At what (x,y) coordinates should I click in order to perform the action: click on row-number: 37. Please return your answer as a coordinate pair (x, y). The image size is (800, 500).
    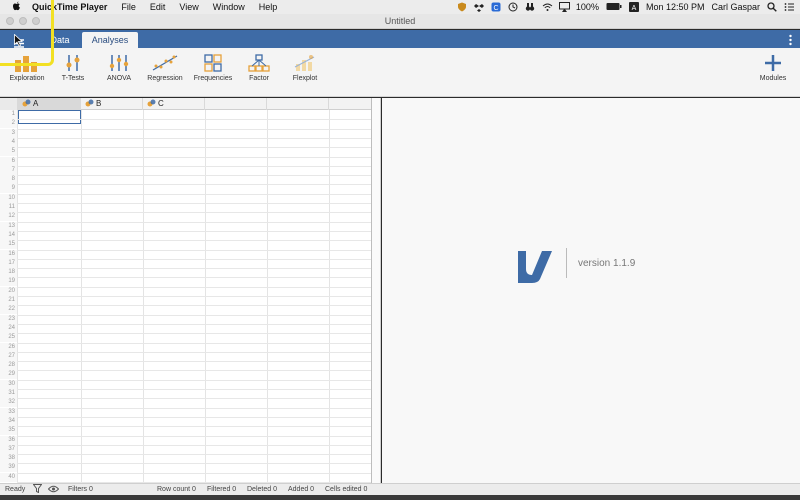
    Looking at the image, I should click on (8, 449).